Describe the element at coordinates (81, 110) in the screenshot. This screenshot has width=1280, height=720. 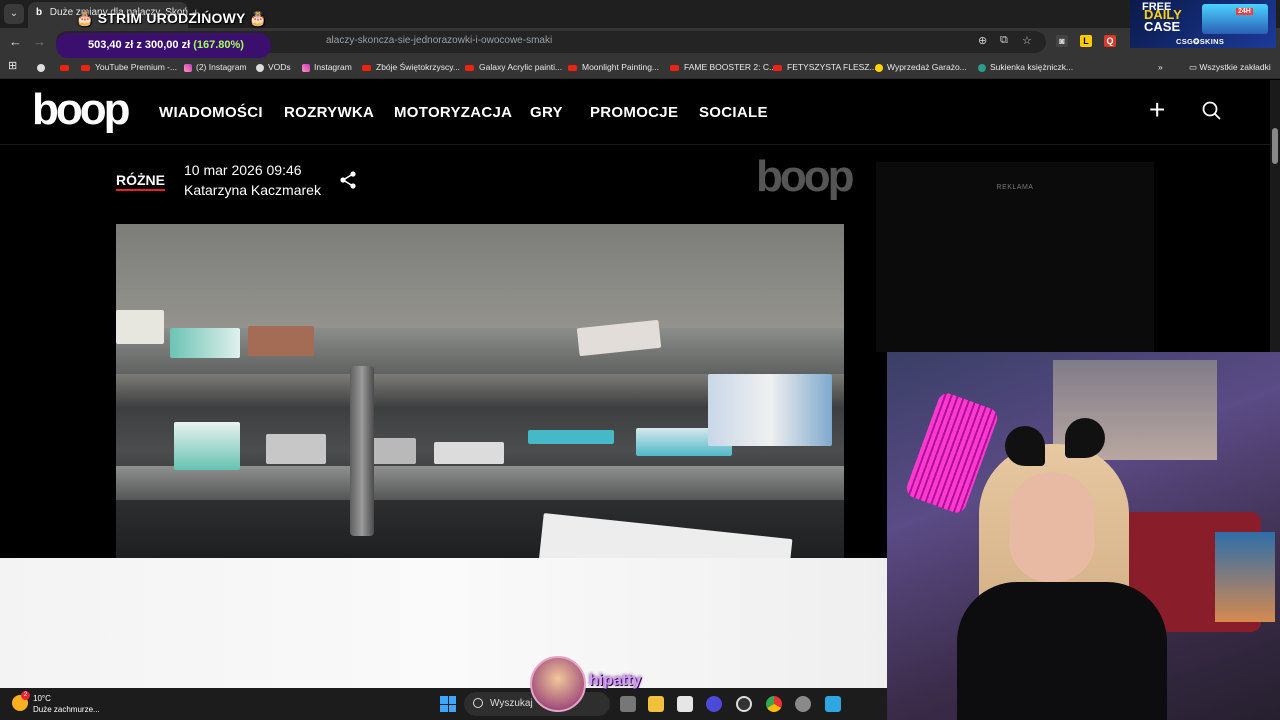
I see `site-logo: boop` at that location.